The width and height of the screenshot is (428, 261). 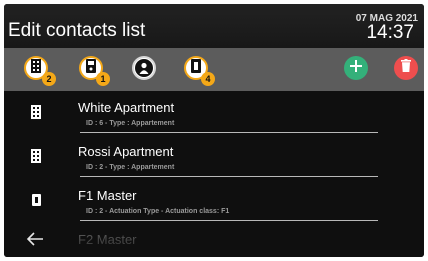 I want to click on trash-icon, so click(x=406, y=68).